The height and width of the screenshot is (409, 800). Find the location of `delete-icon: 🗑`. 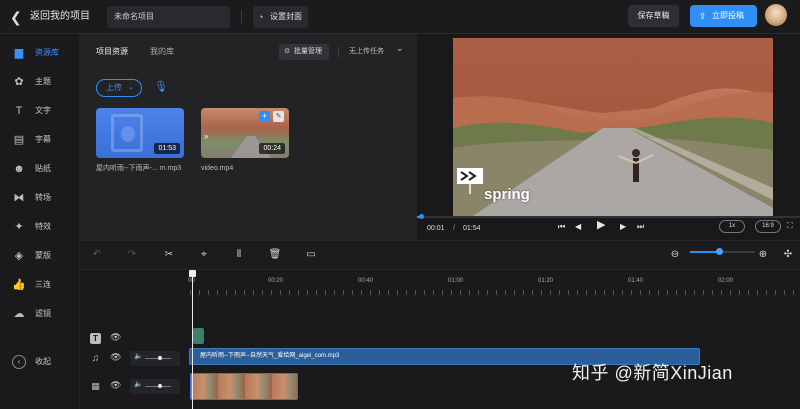

delete-icon: 🗑 is located at coordinates (275, 255).